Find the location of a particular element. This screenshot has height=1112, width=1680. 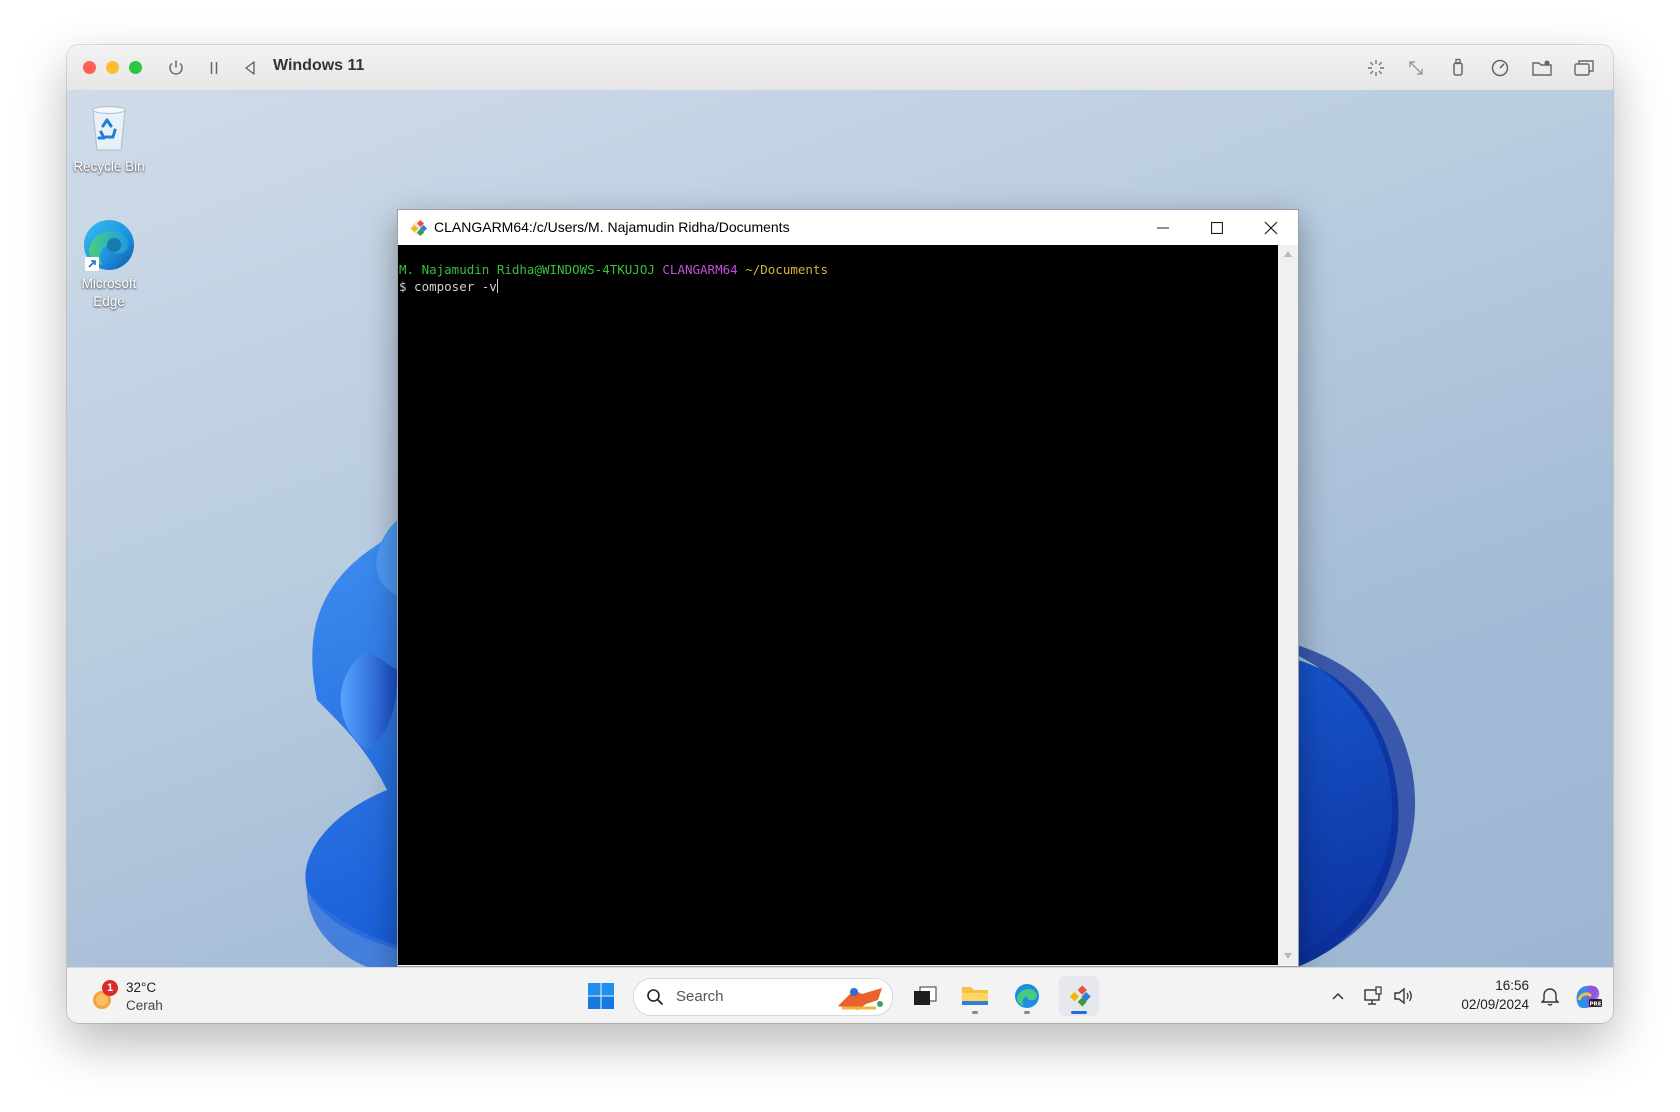

pause-icon is located at coordinates (214, 68).